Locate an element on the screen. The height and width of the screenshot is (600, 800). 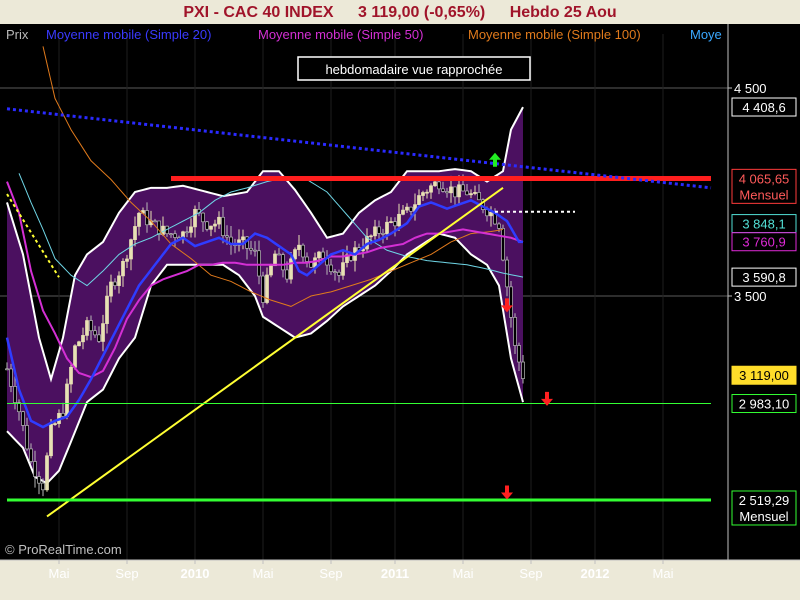
annotation-text: hebdomadaire vue rapprochée is located at coordinates (413, 69).